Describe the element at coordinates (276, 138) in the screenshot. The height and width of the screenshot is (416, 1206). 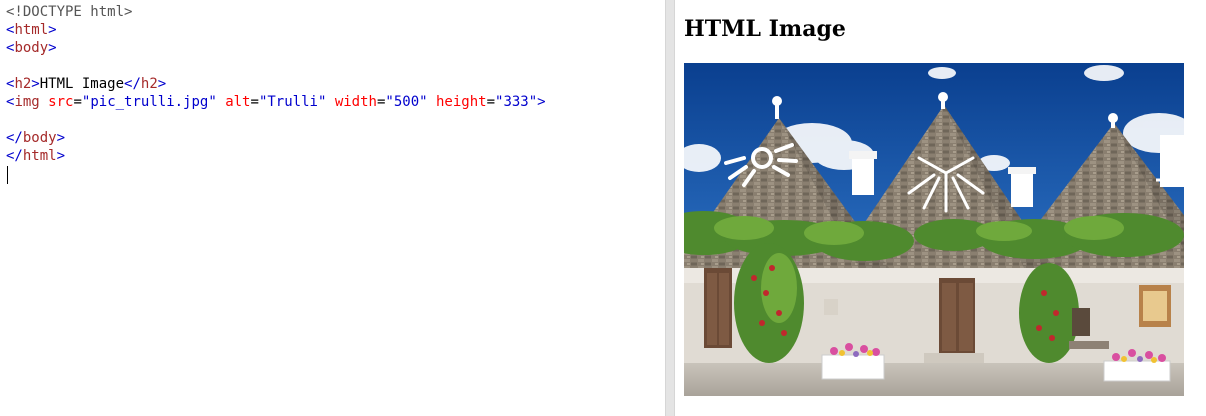
I see `code-line: </body>` at that location.